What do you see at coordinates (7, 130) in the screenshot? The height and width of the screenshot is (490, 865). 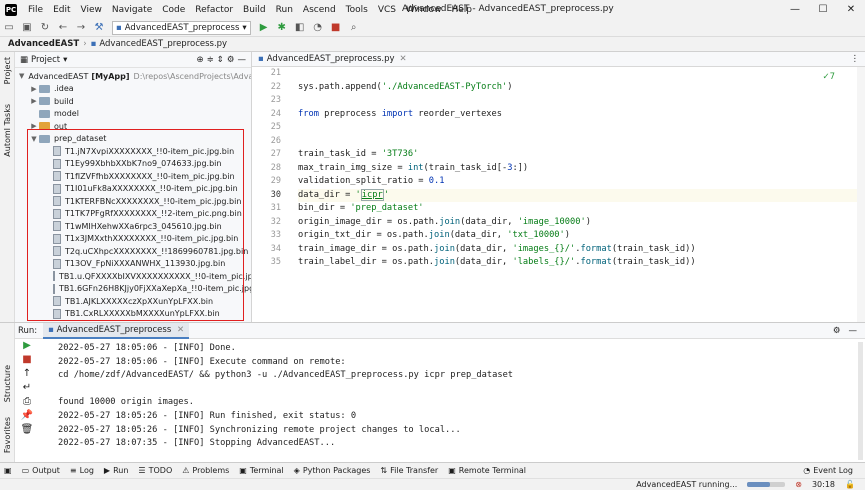 I see `automl-tool-tab: AutomI Tasks` at bounding box center [7, 130].